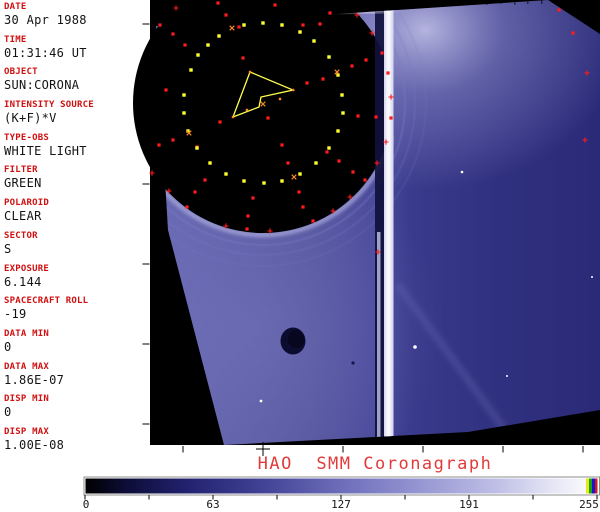 The image size is (600, 512). I want to click on metadata-field-object: OBJECT SUN:CORONA, so click(77, 83).